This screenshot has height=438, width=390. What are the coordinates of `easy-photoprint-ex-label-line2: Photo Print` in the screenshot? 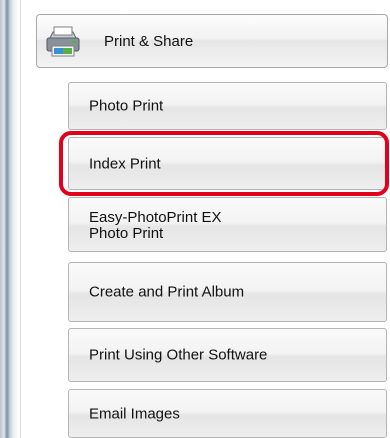 It's located at (126, 233).